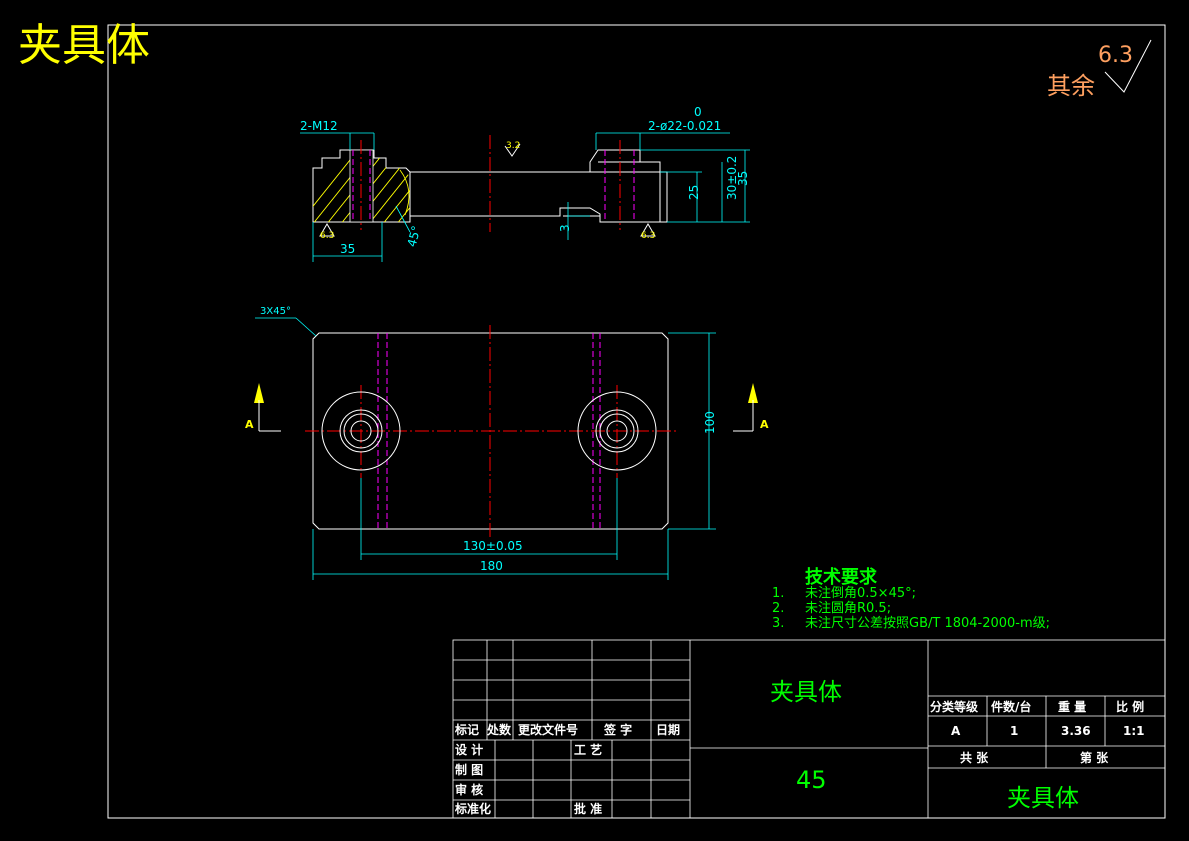 This screenshot has width=1189, height=841. Describe the element at coordinates (617, 729) in the screenshot. I see `rev-header-sign: 签 字` at that location.